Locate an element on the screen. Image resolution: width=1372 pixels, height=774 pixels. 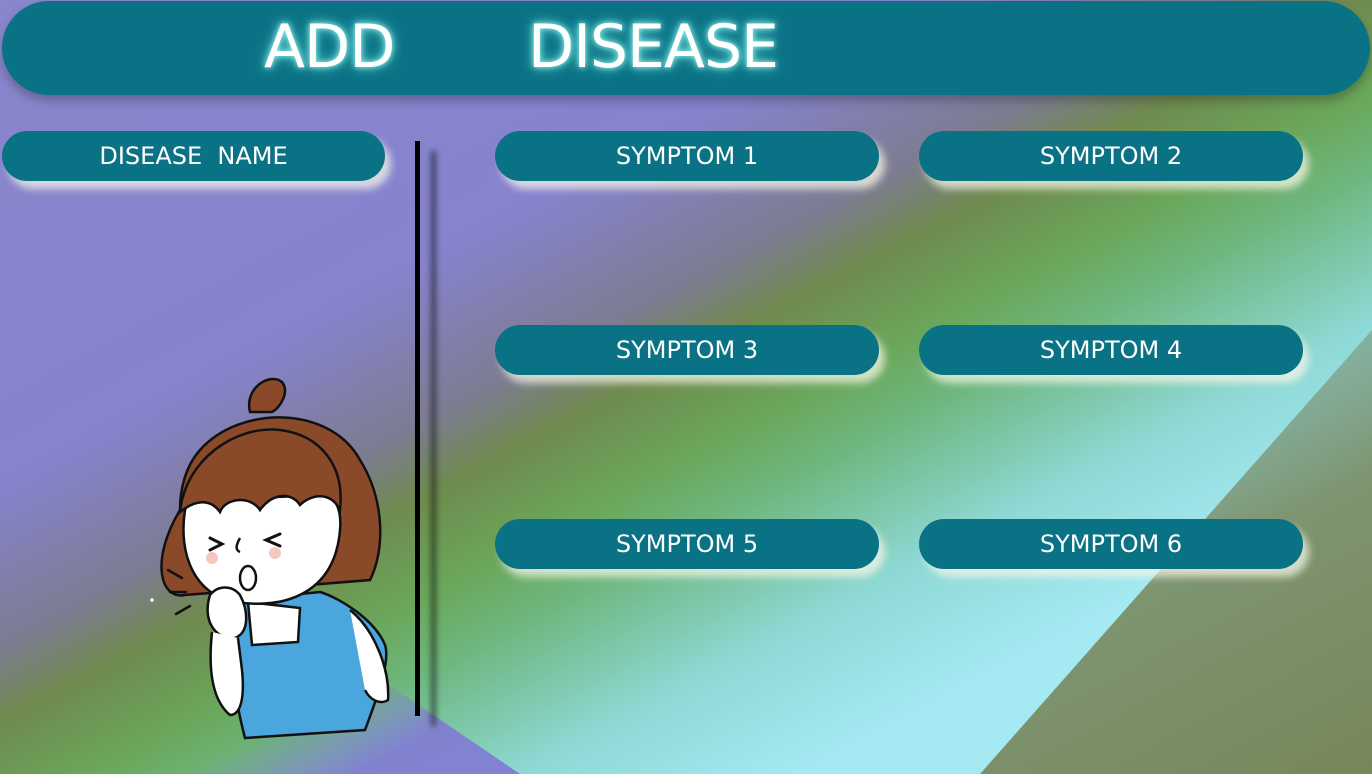
left-arm is located at coordinates (227, 674).